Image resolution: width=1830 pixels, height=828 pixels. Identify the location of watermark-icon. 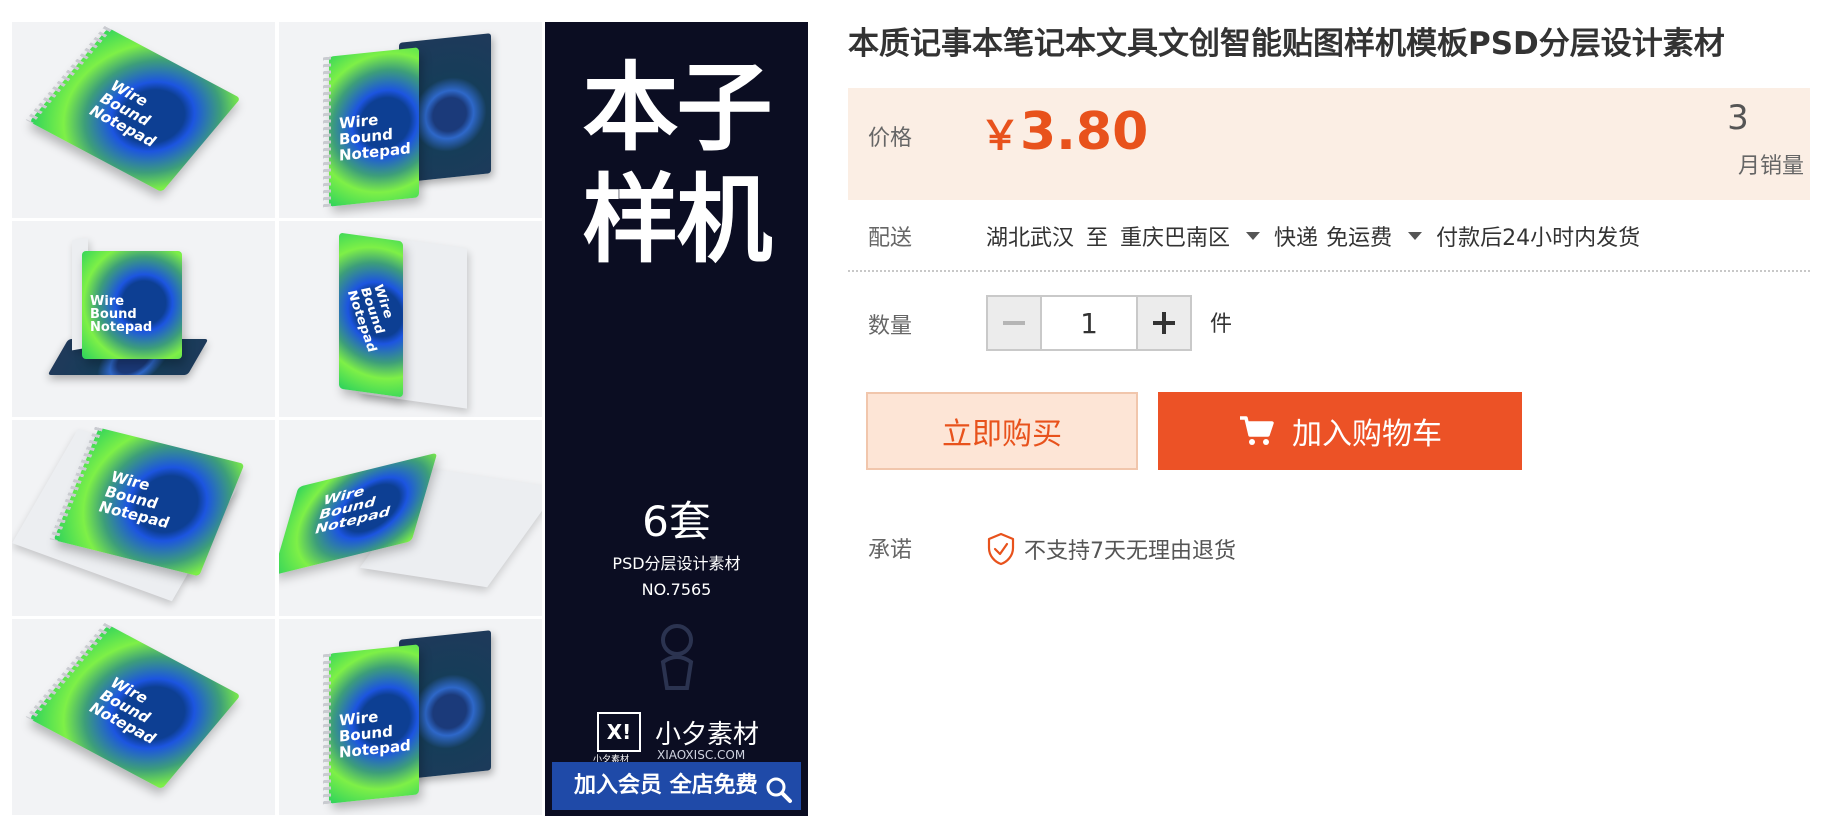
(677, 657).